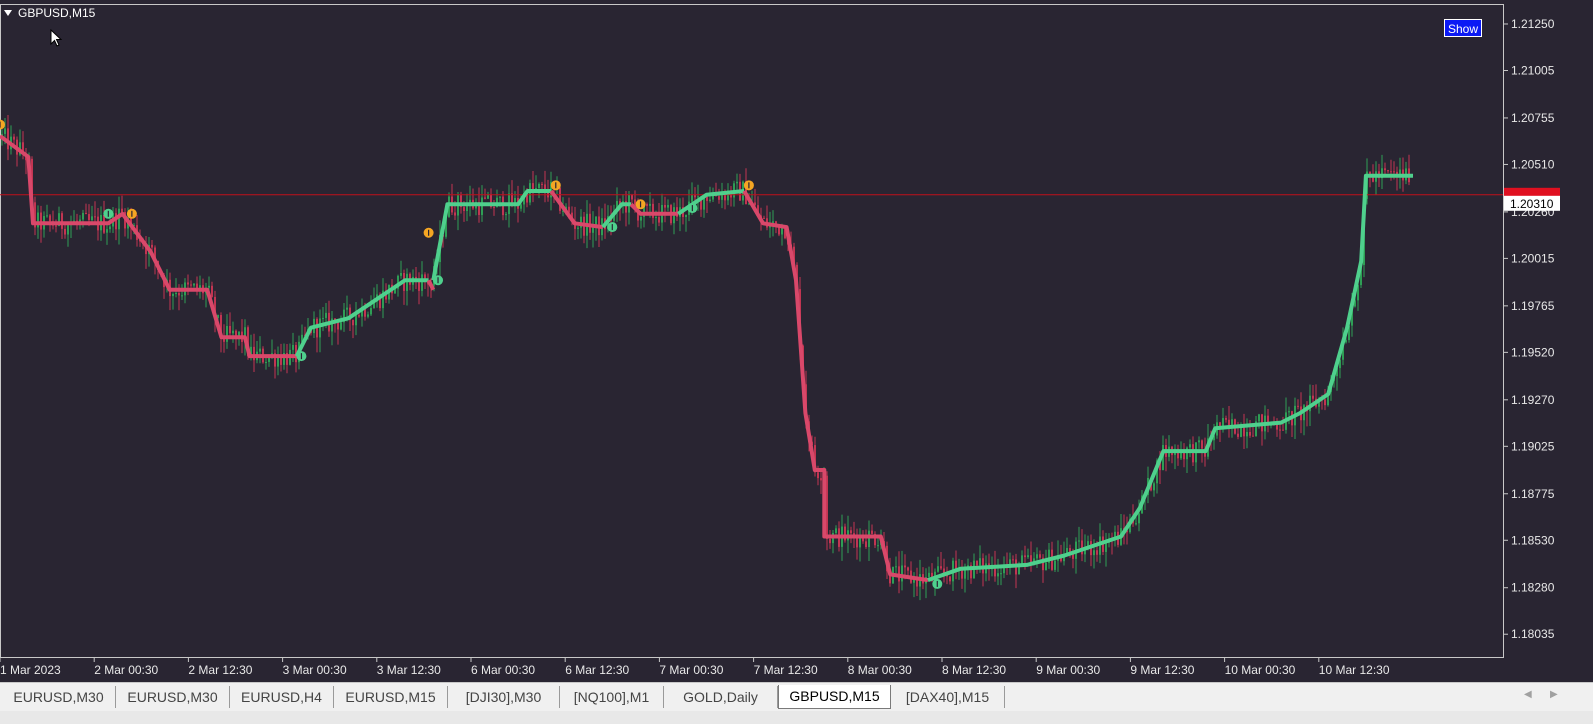  Describe the element at coordinates (1554, 694) in the screenshot. I see `scroll-right-icon: ▶` at that location.